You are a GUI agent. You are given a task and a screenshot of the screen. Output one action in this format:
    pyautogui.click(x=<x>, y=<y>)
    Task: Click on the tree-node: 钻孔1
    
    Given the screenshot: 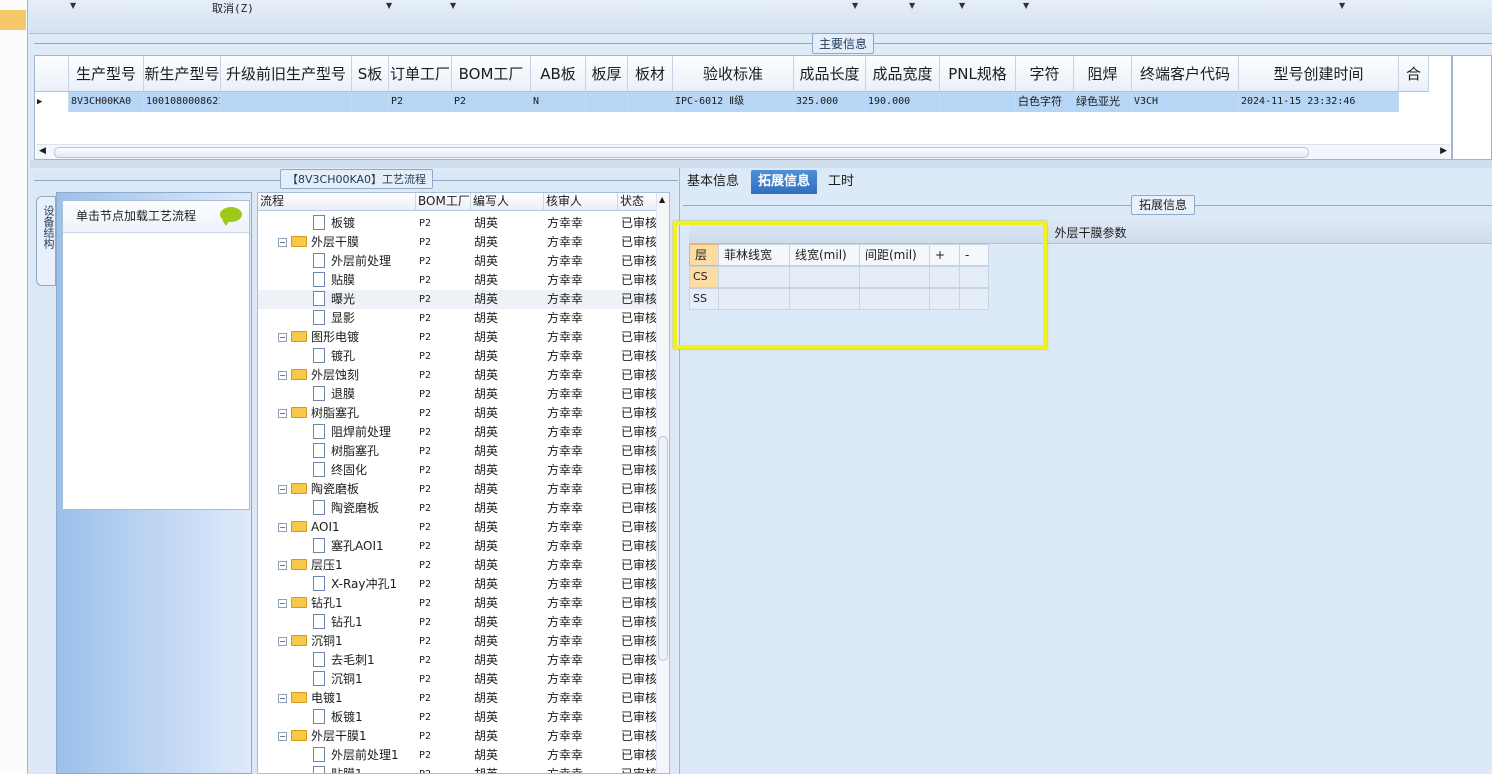 What is the action you would take?
    pyautogui.click(x=338, y=622)
    